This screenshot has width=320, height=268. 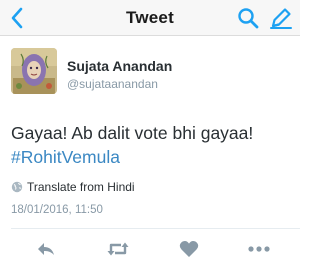 What do you see at coordinates (118, 249) in the screenshot?
I see `retweet-icon` at bounding box center [118, 249].